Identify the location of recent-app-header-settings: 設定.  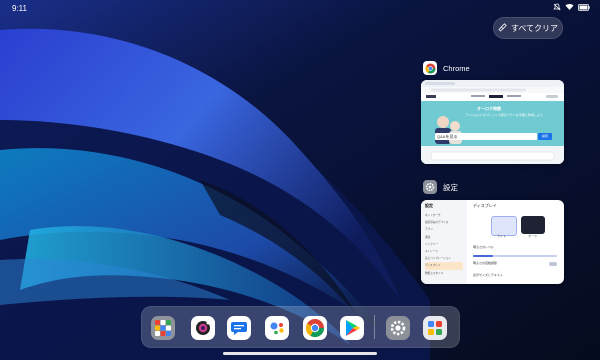
(440, 187).